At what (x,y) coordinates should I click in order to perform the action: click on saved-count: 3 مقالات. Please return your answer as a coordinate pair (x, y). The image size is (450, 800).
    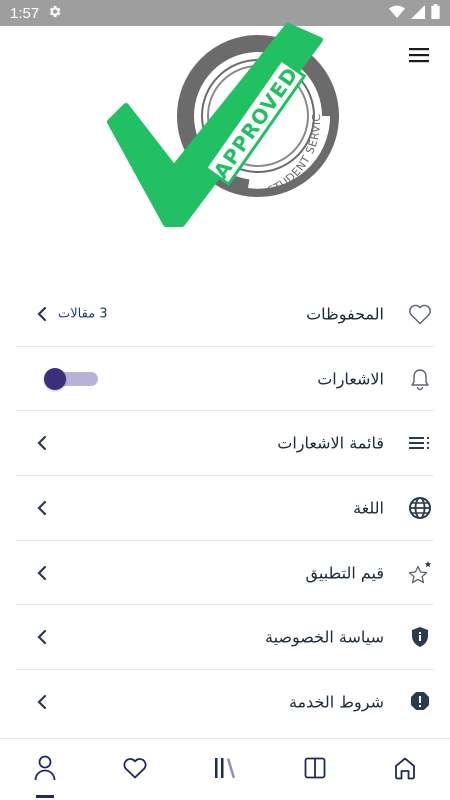
    Looking at the image, I should click on (83, 314).